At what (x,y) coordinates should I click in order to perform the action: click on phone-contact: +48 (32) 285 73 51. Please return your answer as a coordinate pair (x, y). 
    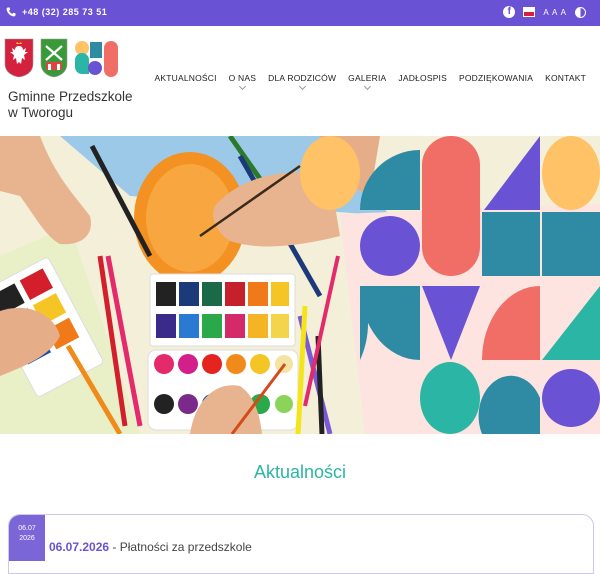
    Looking at the image, I should click on (56, 12).